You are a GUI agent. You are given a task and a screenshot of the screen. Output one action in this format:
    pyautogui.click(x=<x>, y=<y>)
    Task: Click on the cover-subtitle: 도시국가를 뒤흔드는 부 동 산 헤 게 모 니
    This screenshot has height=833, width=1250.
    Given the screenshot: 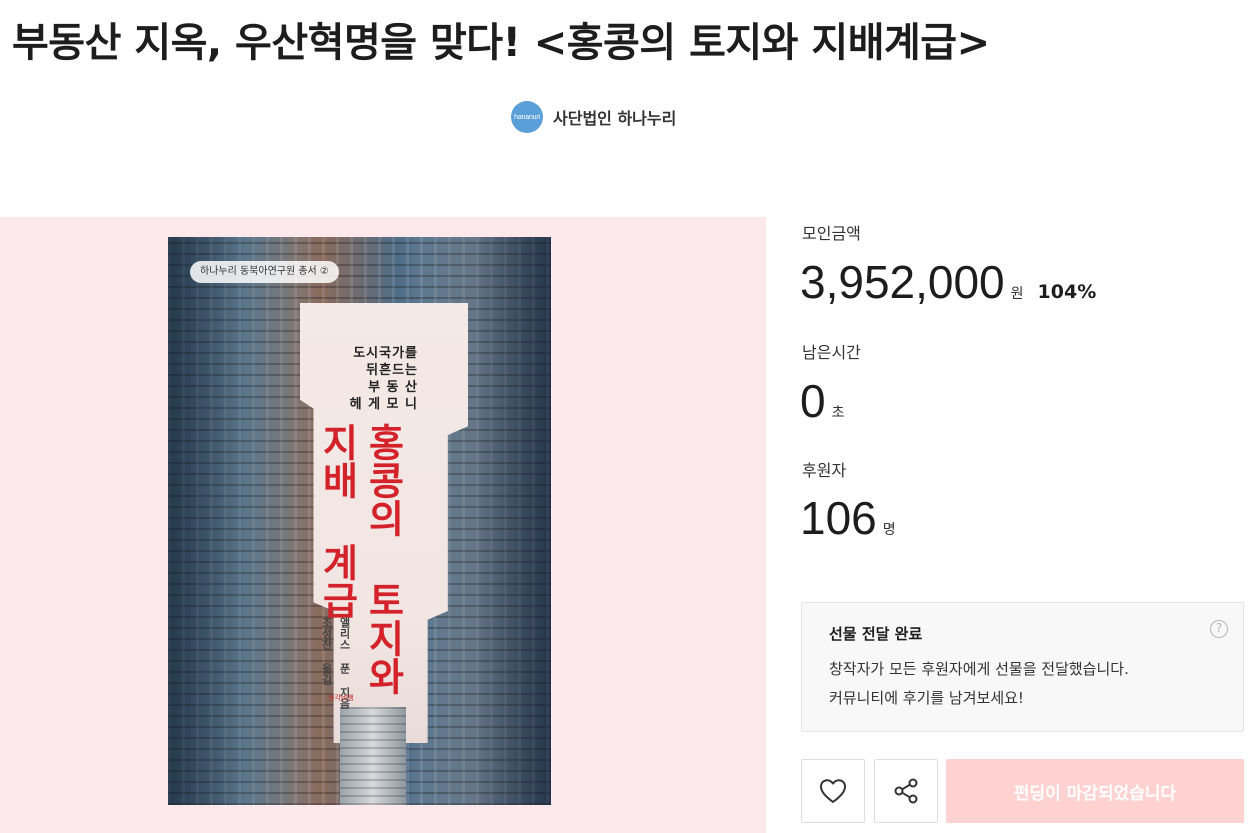 What is the action you would take?
    pyautogui.click(x=368, y=379)
    